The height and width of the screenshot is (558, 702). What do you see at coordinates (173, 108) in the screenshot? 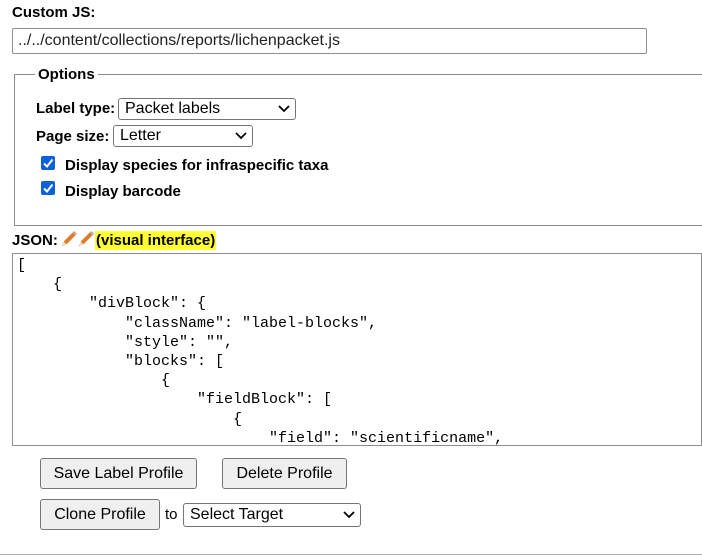
I see `label-type-value: Packet labels` at bounding box center [173, 108].